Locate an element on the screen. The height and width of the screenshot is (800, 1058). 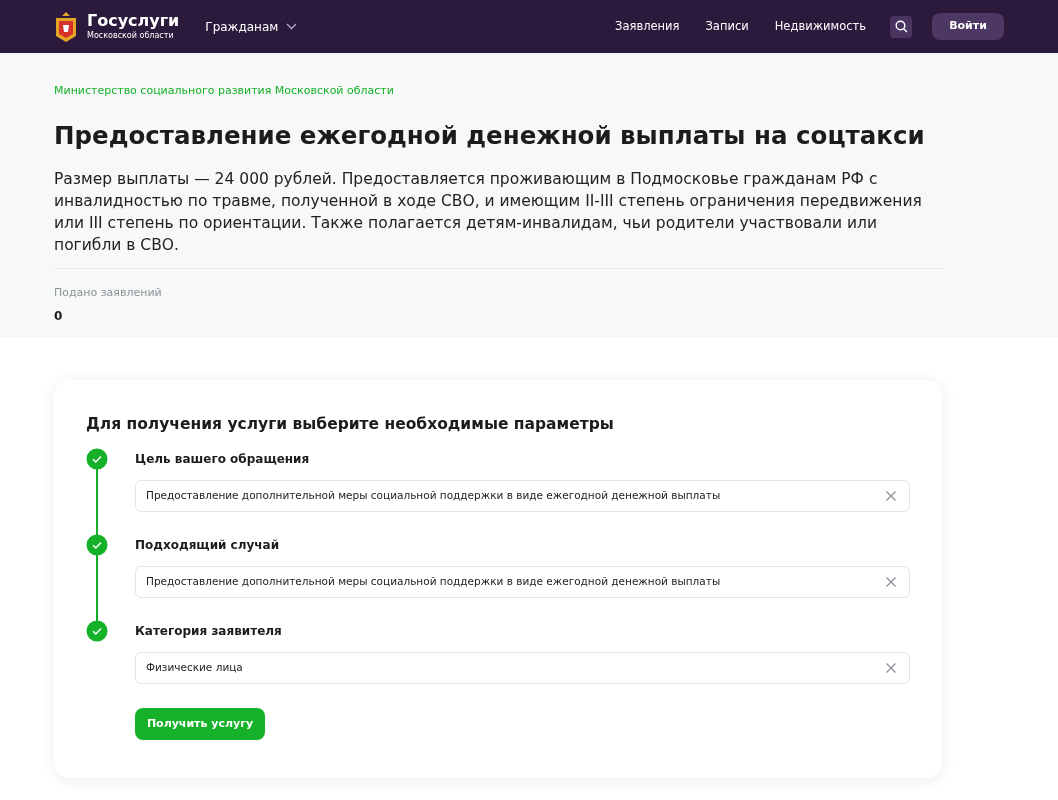
chevron-down-icon is located at coordinates (292, 26).